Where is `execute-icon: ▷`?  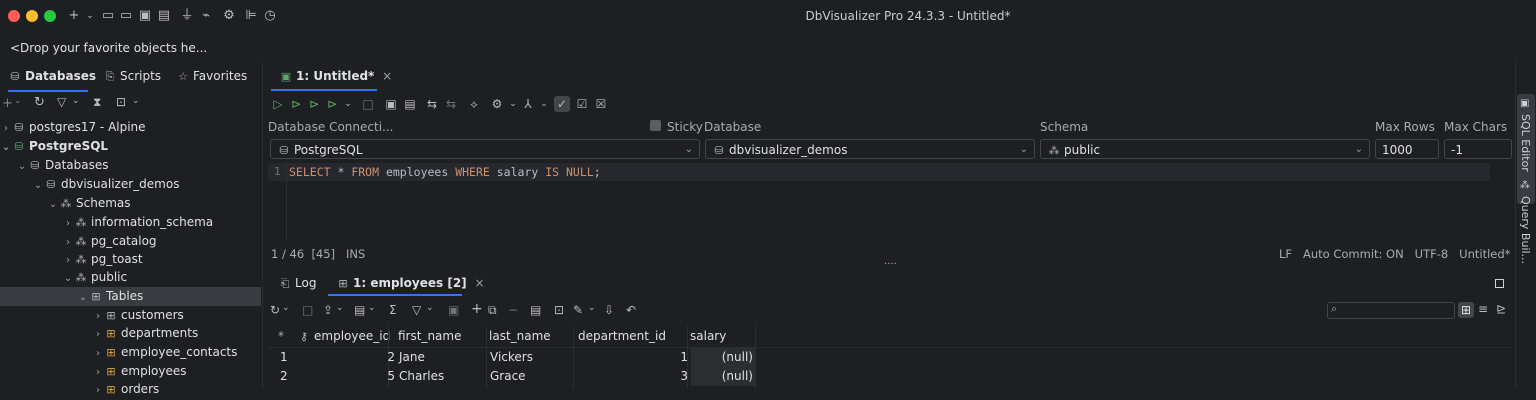 execute-icon: ▷ is located at coordinates (278, 104).